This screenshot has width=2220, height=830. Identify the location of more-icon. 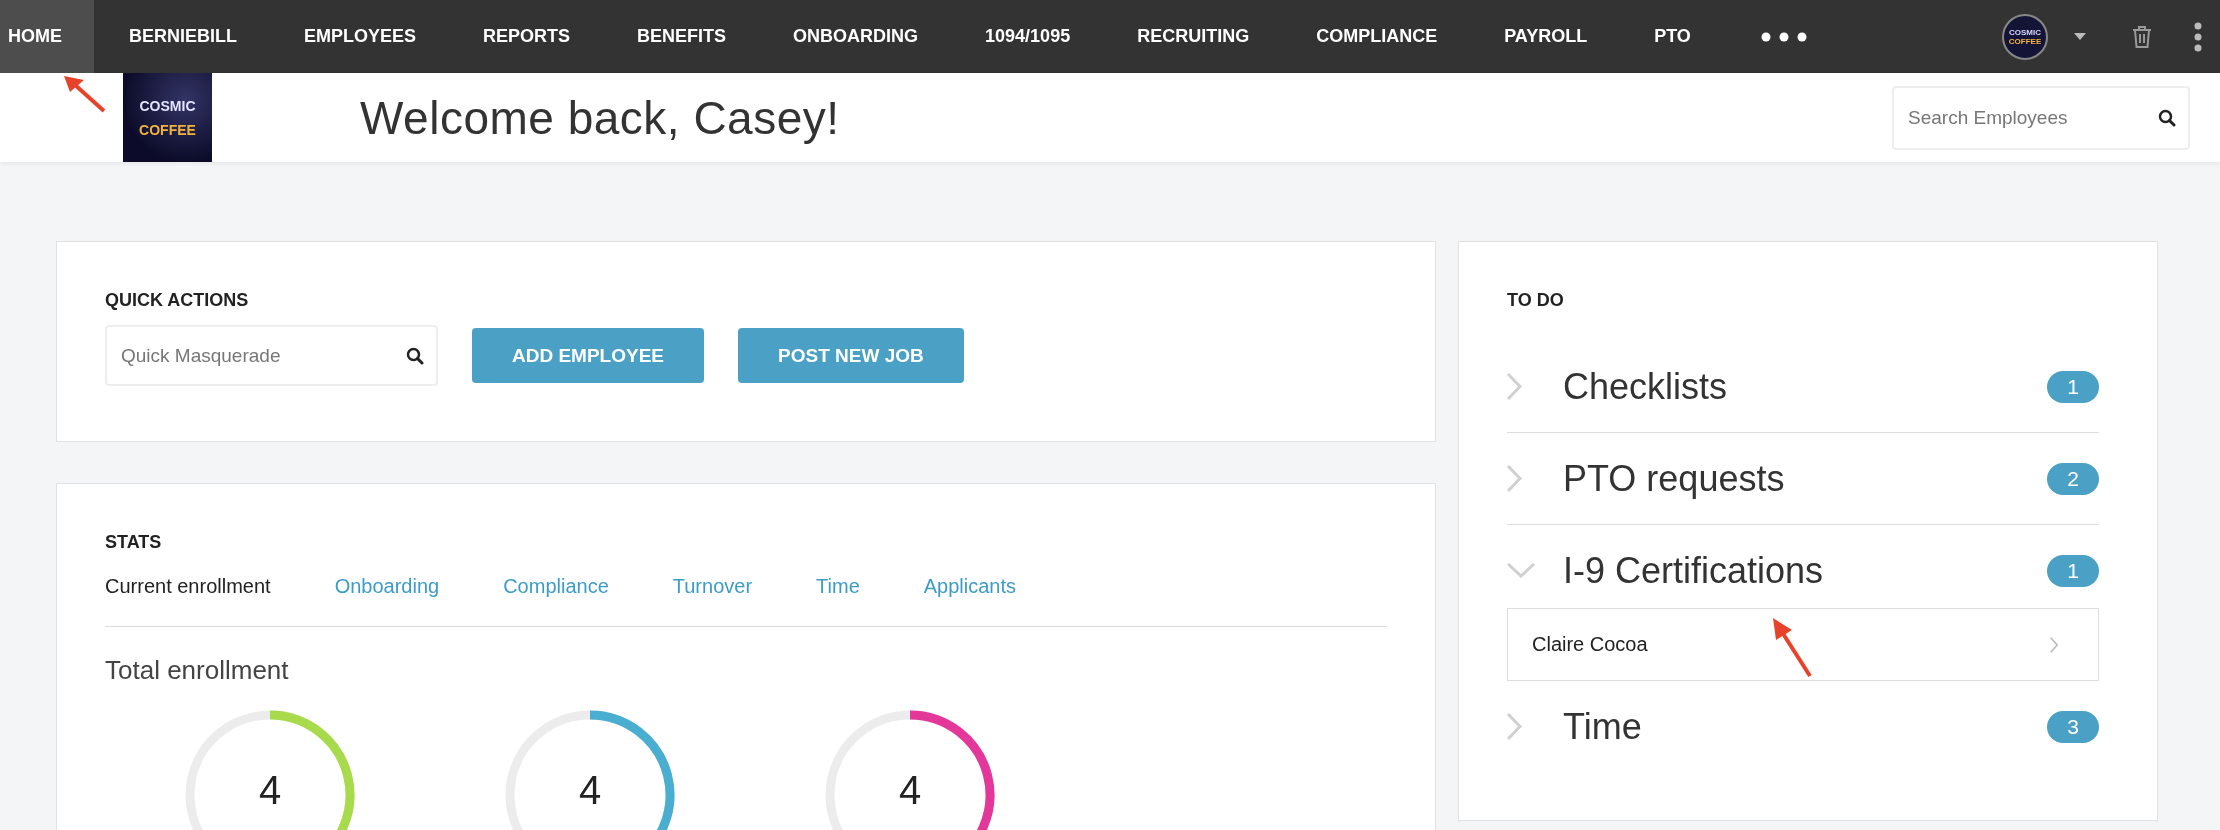
(1783, 36).